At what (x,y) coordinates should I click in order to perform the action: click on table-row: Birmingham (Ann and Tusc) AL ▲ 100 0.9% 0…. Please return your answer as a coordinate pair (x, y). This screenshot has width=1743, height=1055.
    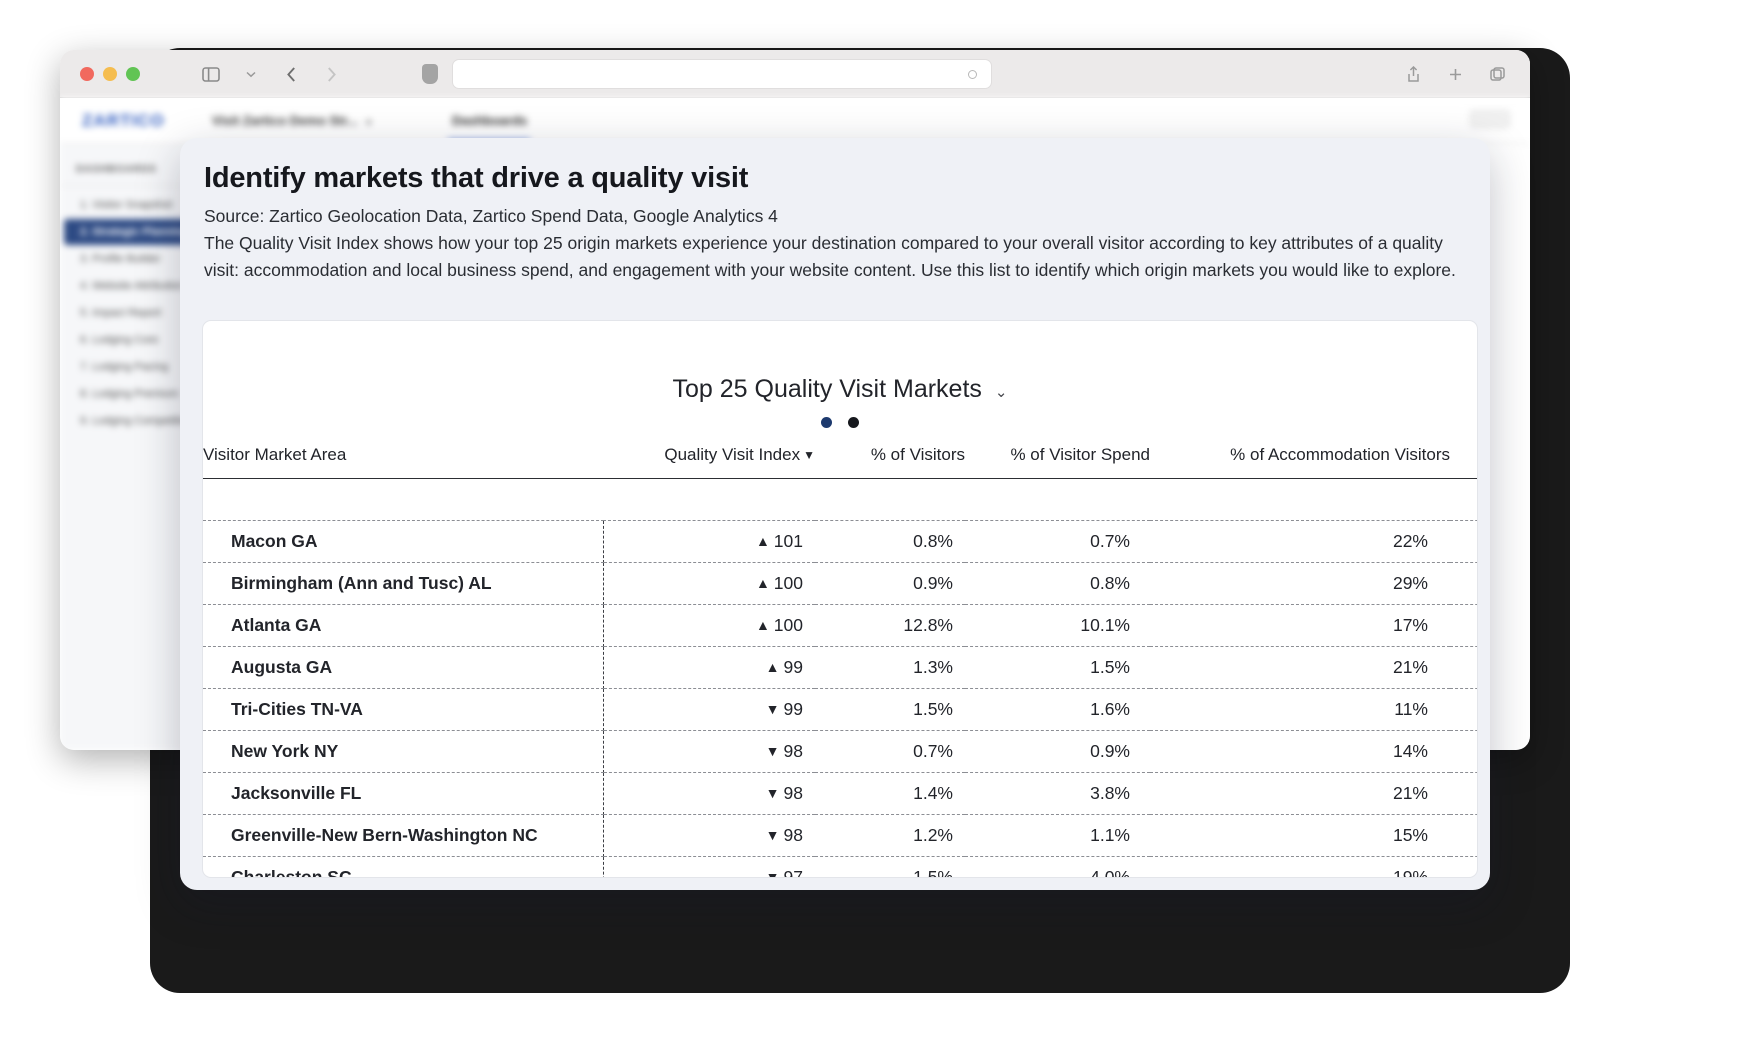
    Looking at the image, I should click on (840, 583).